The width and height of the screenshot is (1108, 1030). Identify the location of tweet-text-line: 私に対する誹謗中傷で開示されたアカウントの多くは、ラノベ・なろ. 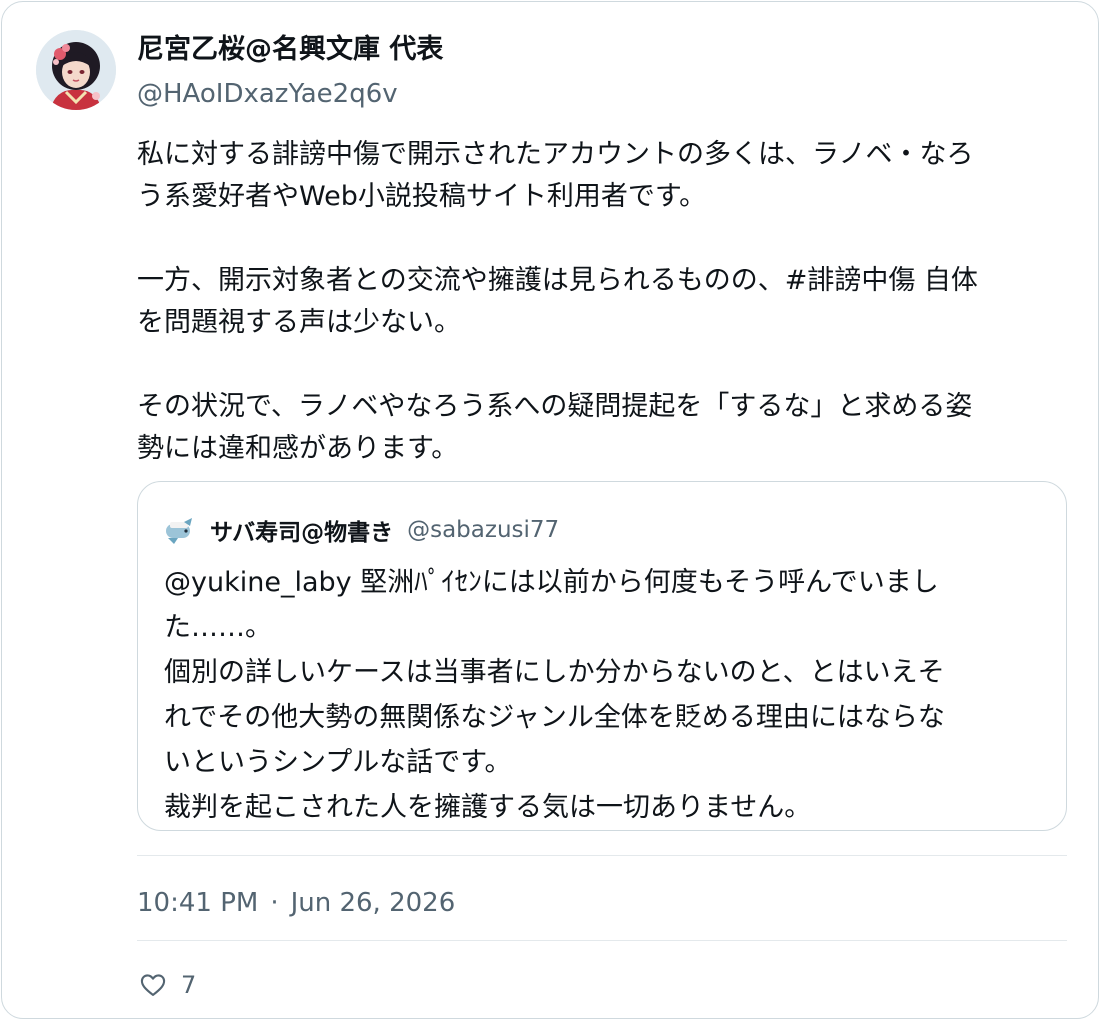
(555, 154).